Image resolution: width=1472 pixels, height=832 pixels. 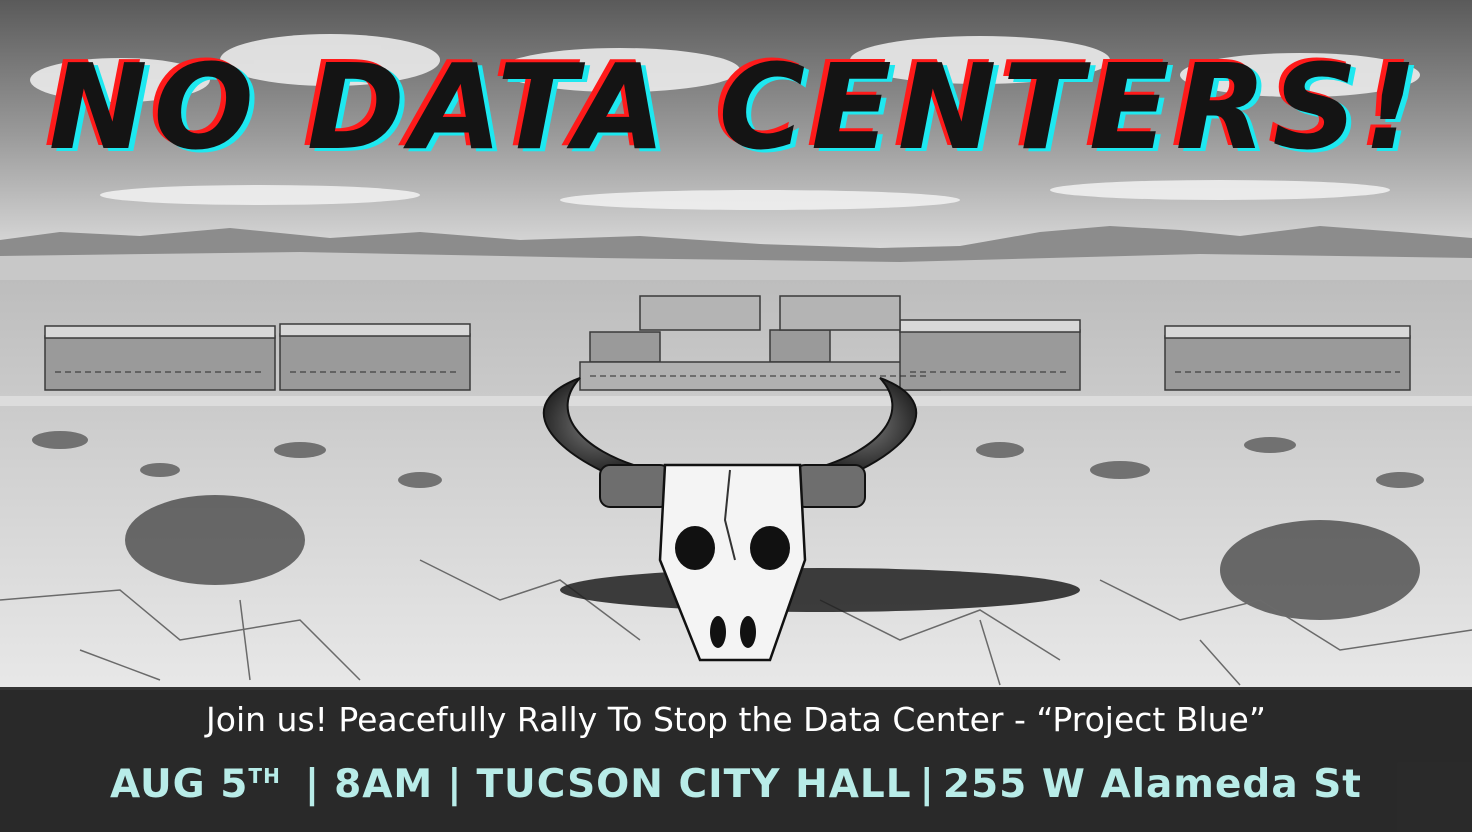 What do you see at coordinates (820, 590) in the screenshot?
I see `skull-shadow` at bounding box center [820, 590].